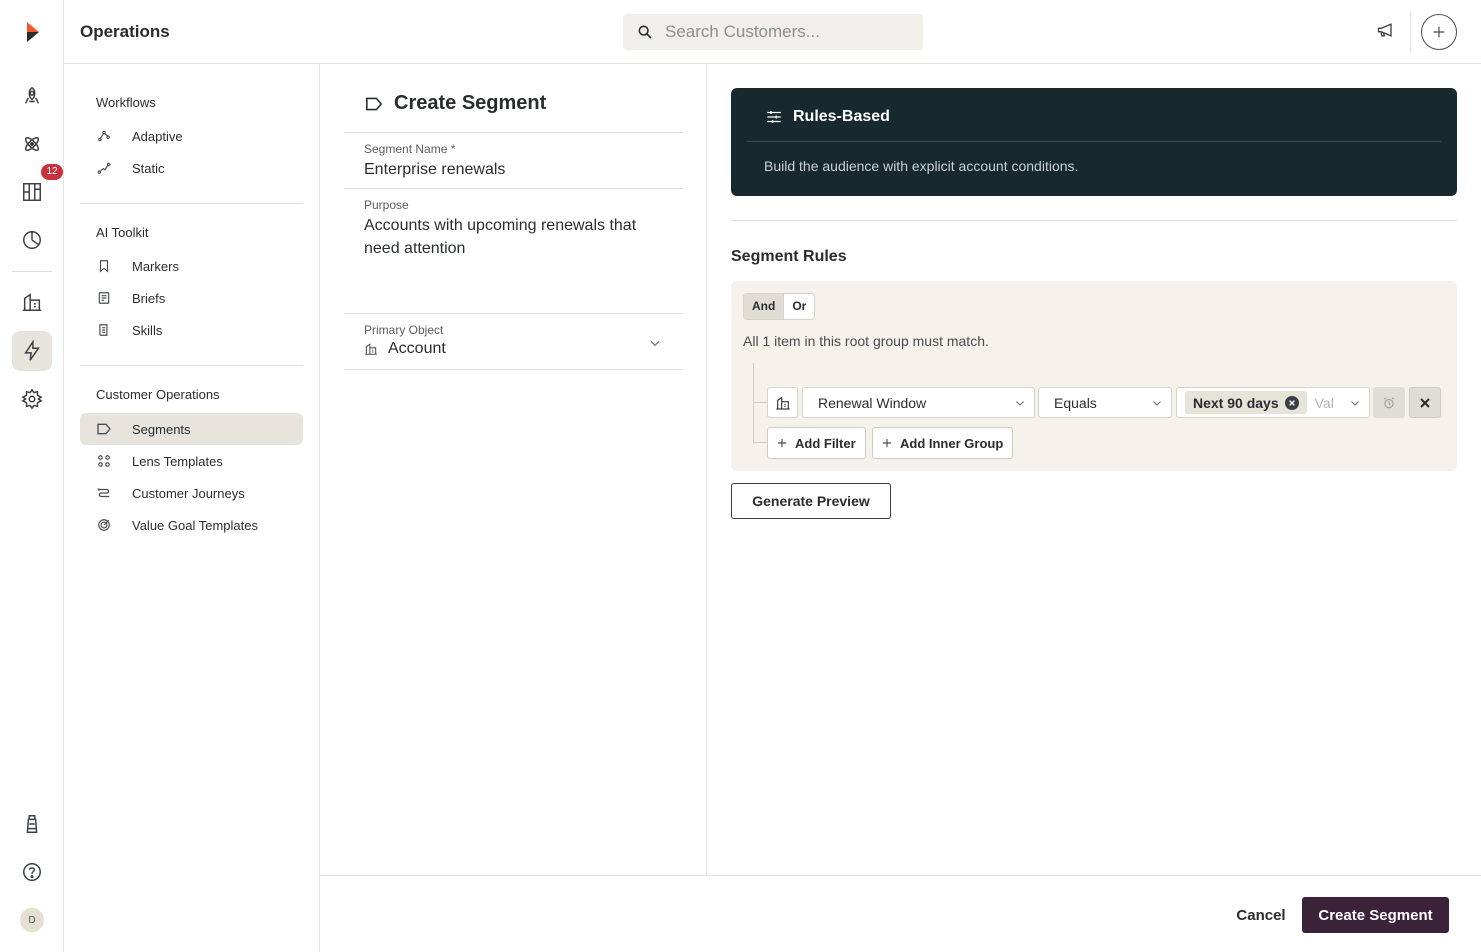 The image size is (1481, 952). Describe the element at coordinates (157, 136) in the screenshot. I see `nav-item-label: Adaptive` at that location.